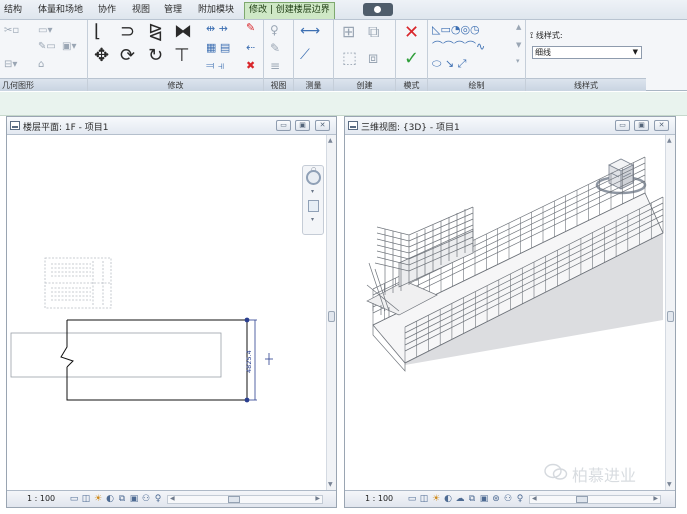 The image size is (687, 514). I want to click on steering-wheel-icon, so click(313, 177).